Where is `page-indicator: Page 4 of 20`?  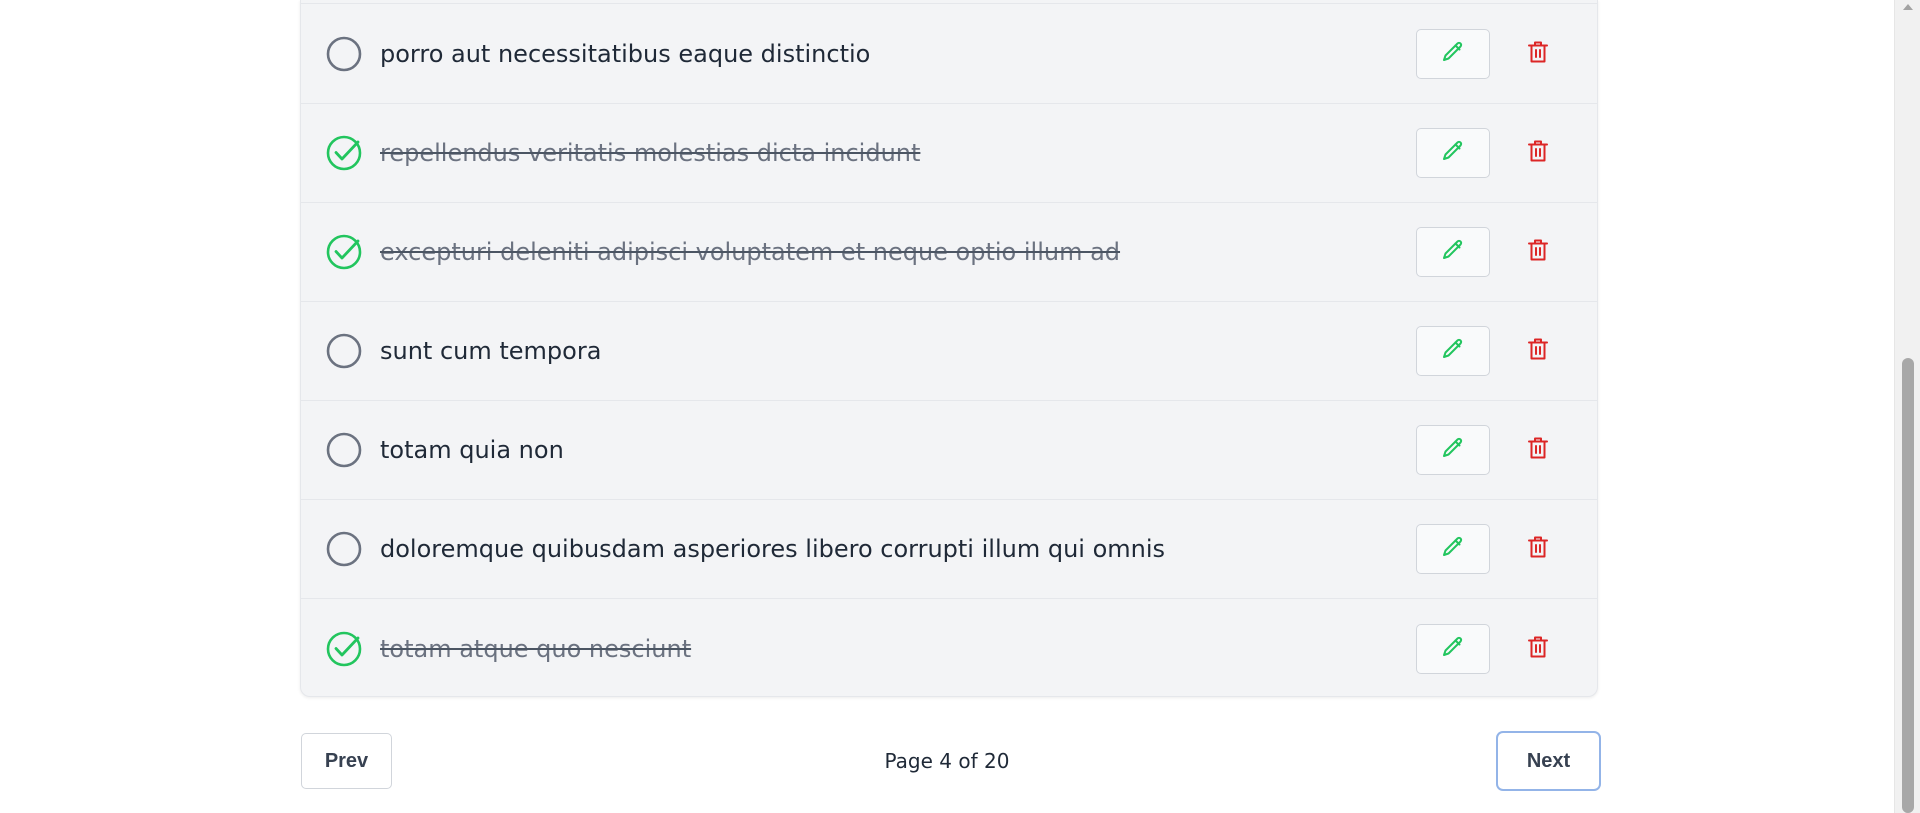
page-indicator: Page 4 of 20 is located at coordinates (947, 761).